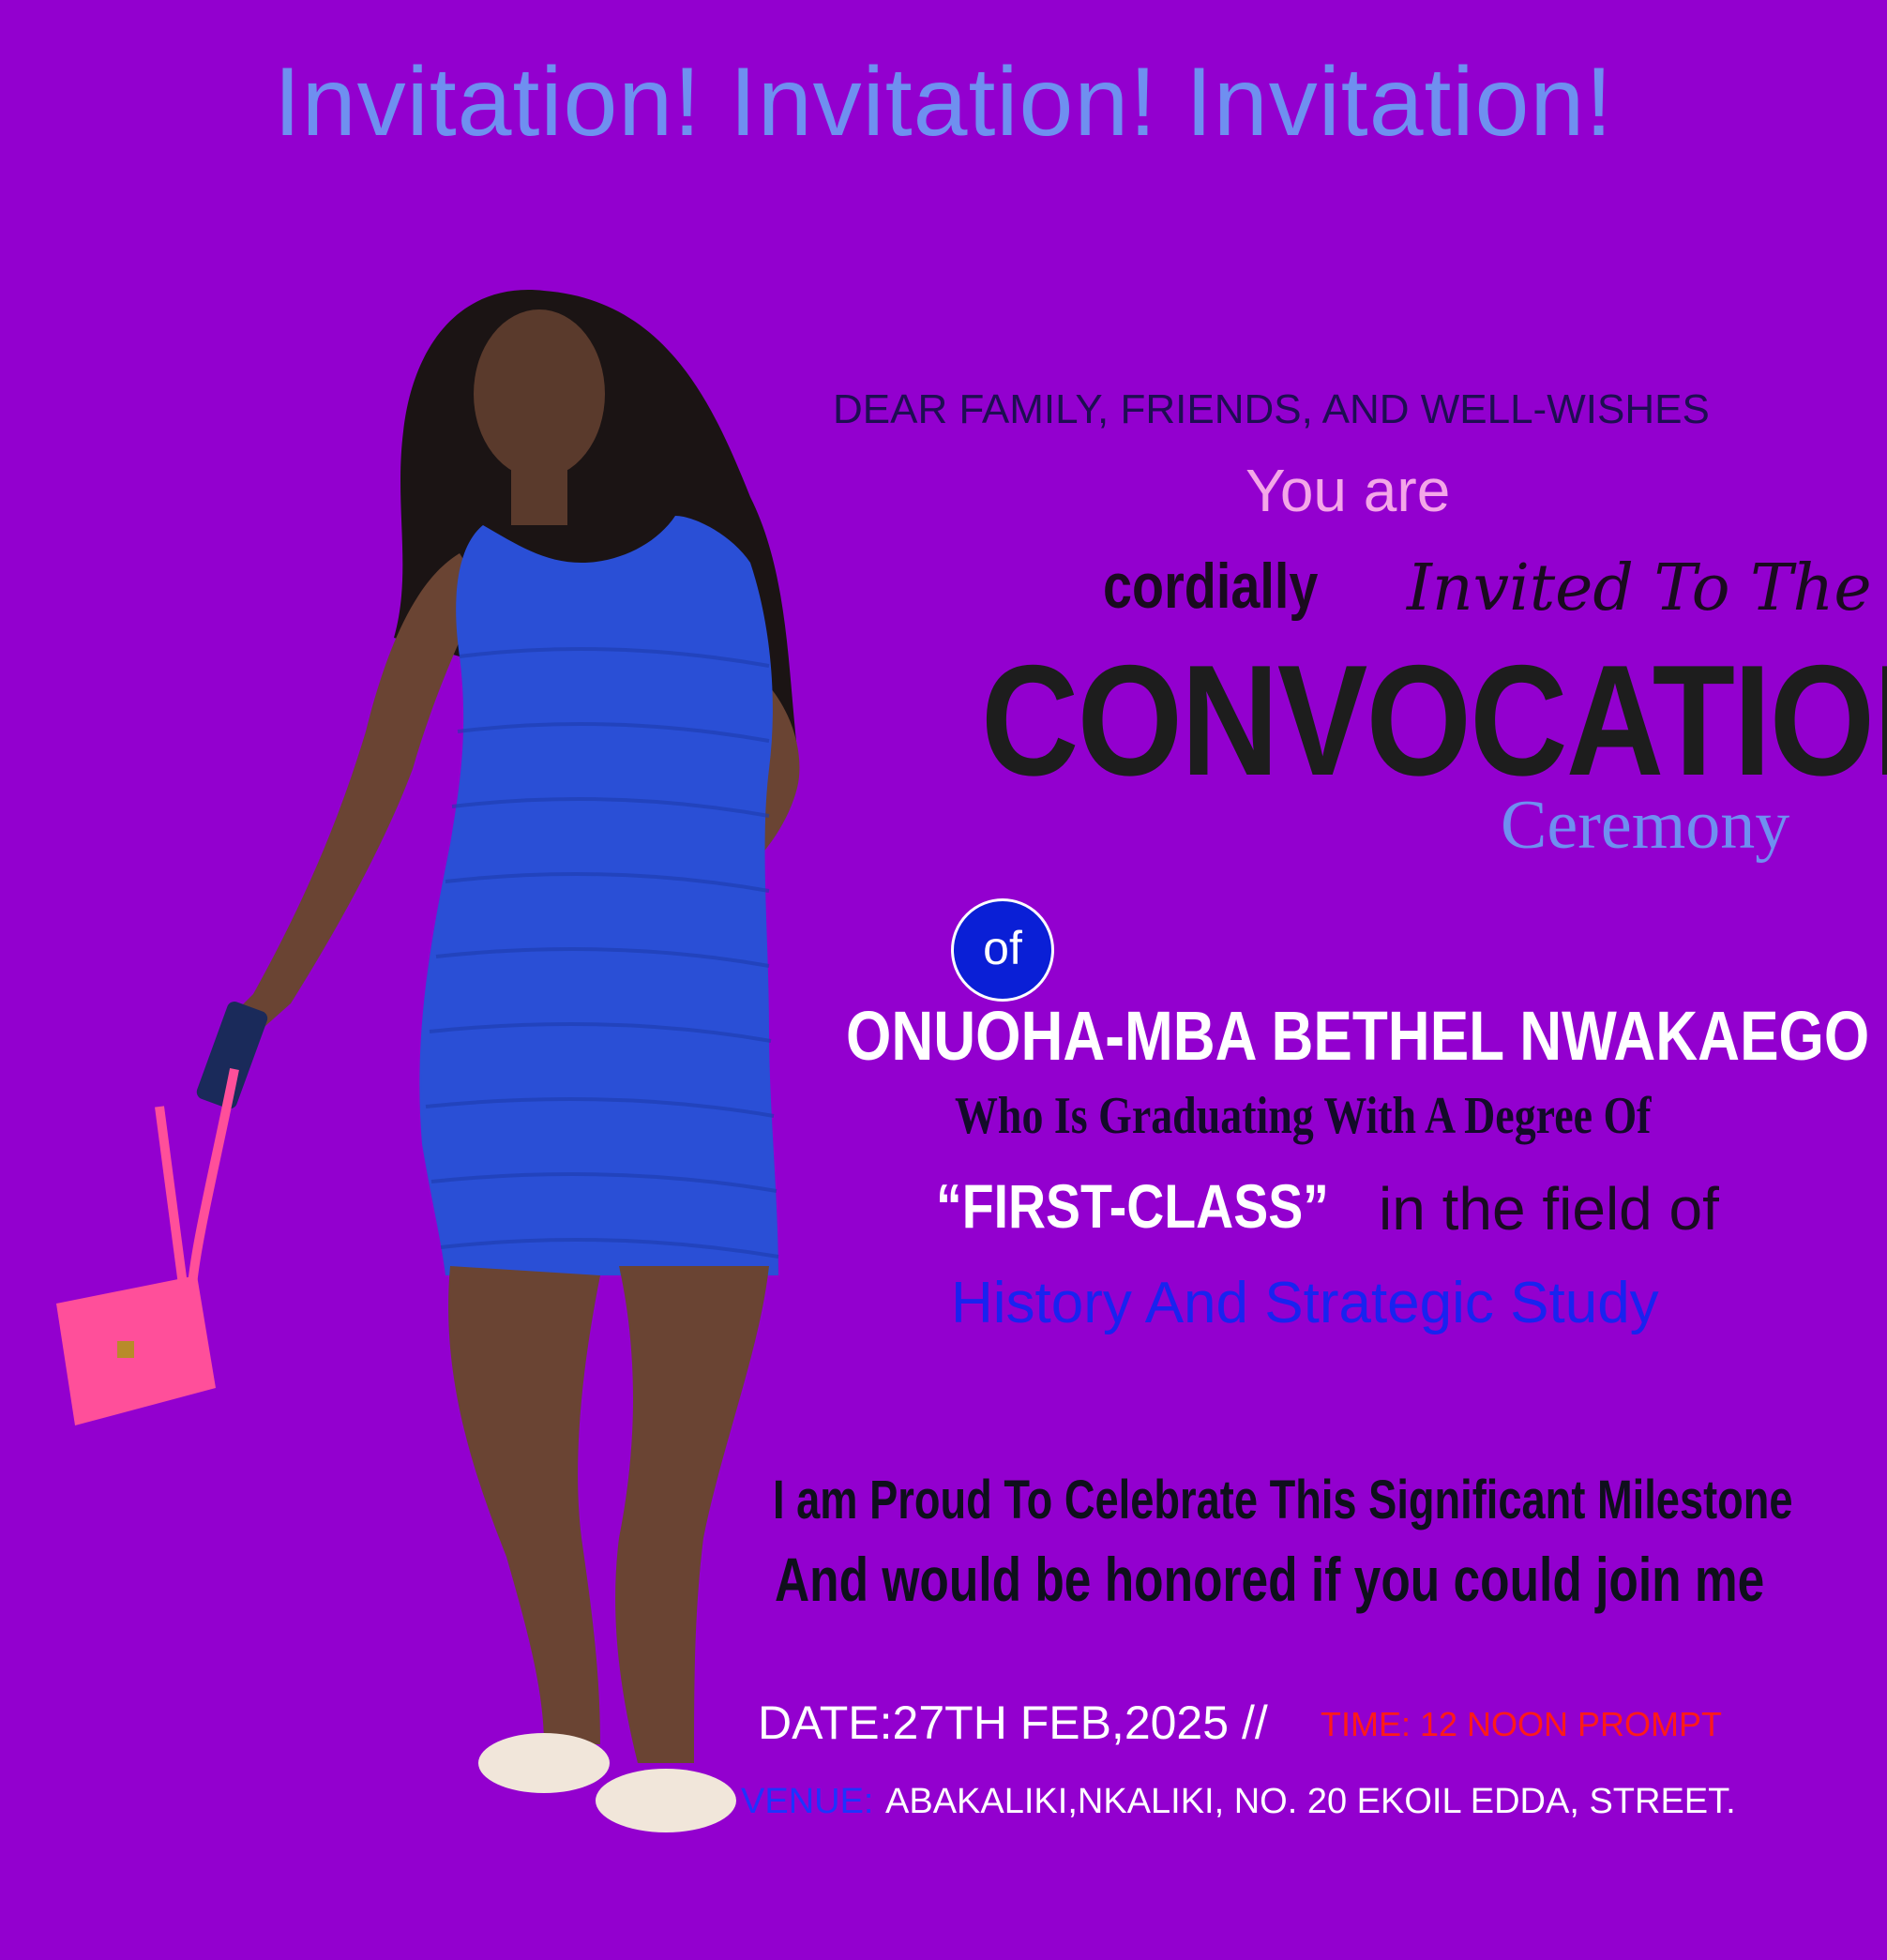 The image size is (1887, 1960). I want to click on invited-to-the-text: Invited To The, so click(1639, 588).